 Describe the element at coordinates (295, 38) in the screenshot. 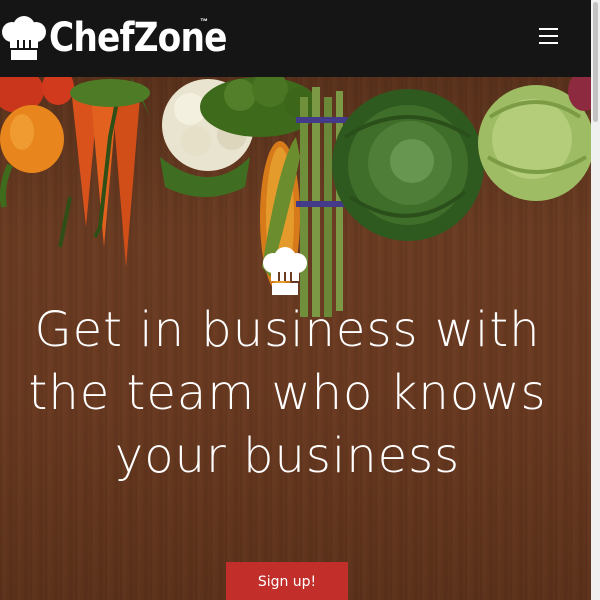

I see `top-navigation-bar: ChefZone ™` at that location.